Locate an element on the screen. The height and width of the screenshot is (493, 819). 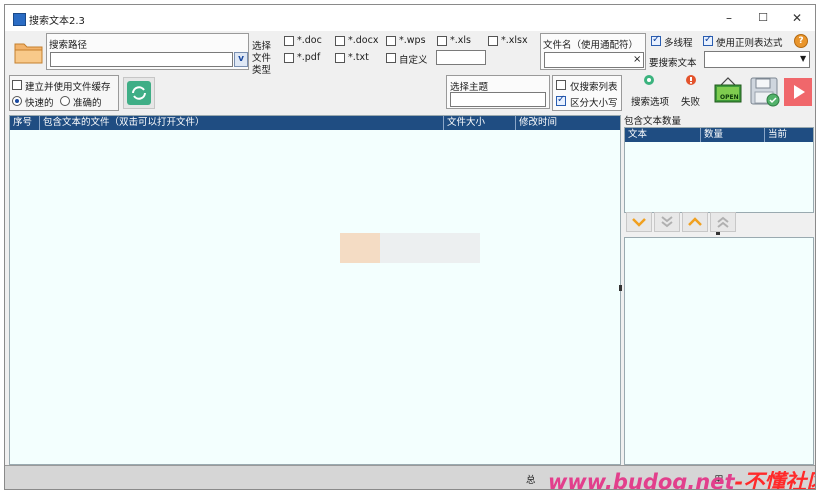
next-match-button is located at coordinates (639, 222).